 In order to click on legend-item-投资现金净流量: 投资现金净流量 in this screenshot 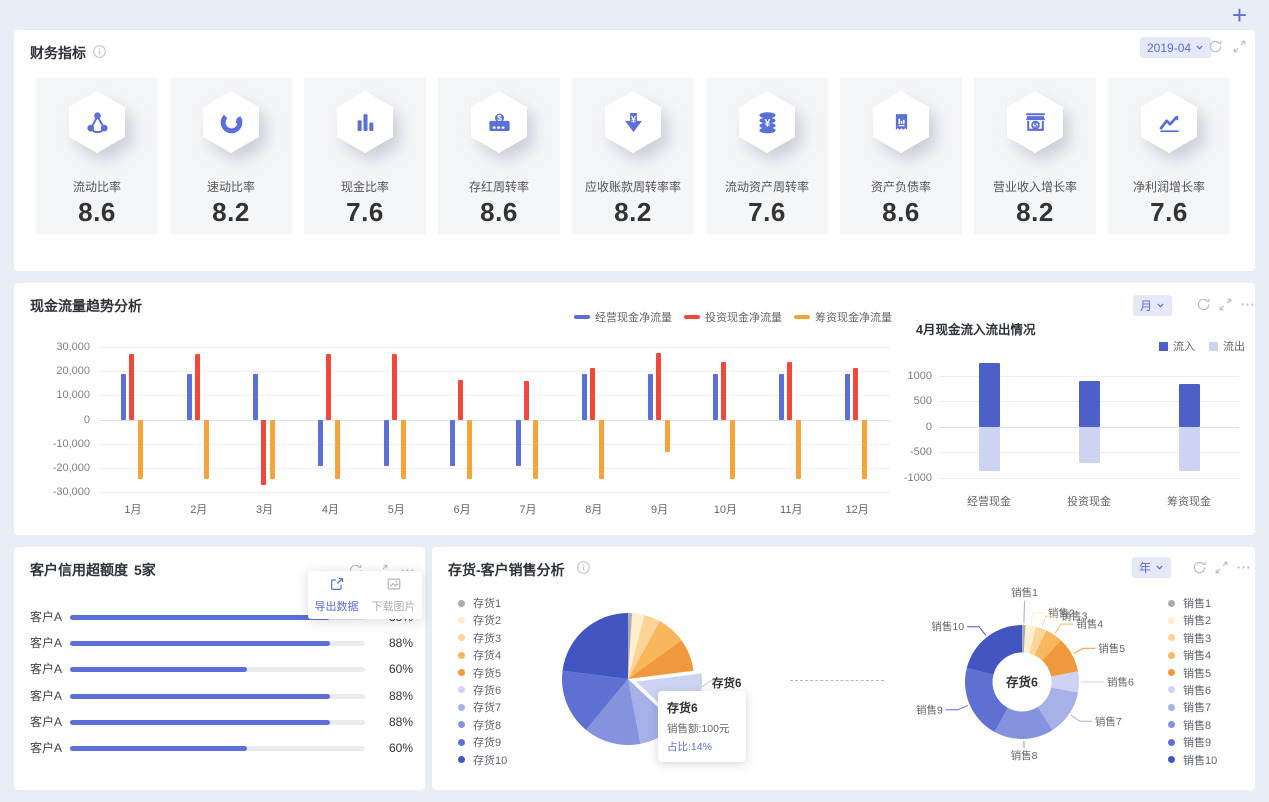, I will do `click(733, 317)`.